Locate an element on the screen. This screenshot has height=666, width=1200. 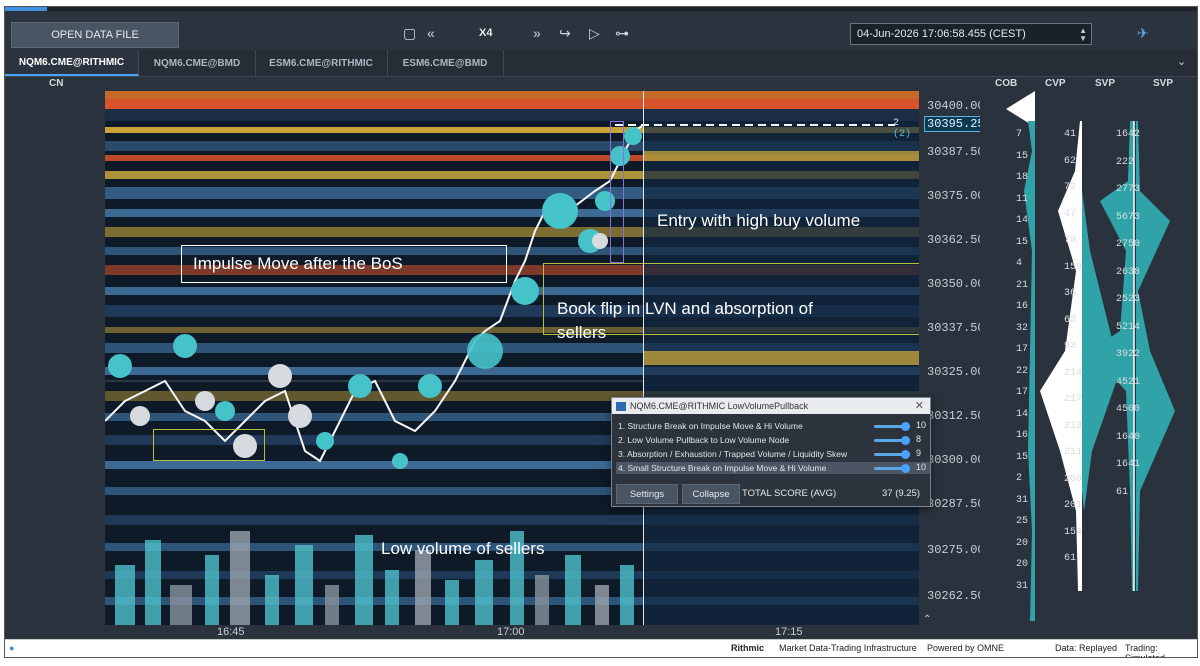
price-label: 30300.00 is located at coordinates (956, 460).